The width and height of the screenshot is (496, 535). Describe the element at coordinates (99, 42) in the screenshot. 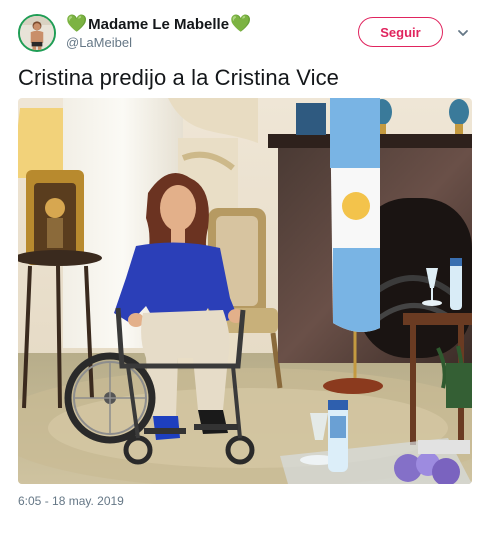

I see `author-handle: @LaMeibel` at that location.